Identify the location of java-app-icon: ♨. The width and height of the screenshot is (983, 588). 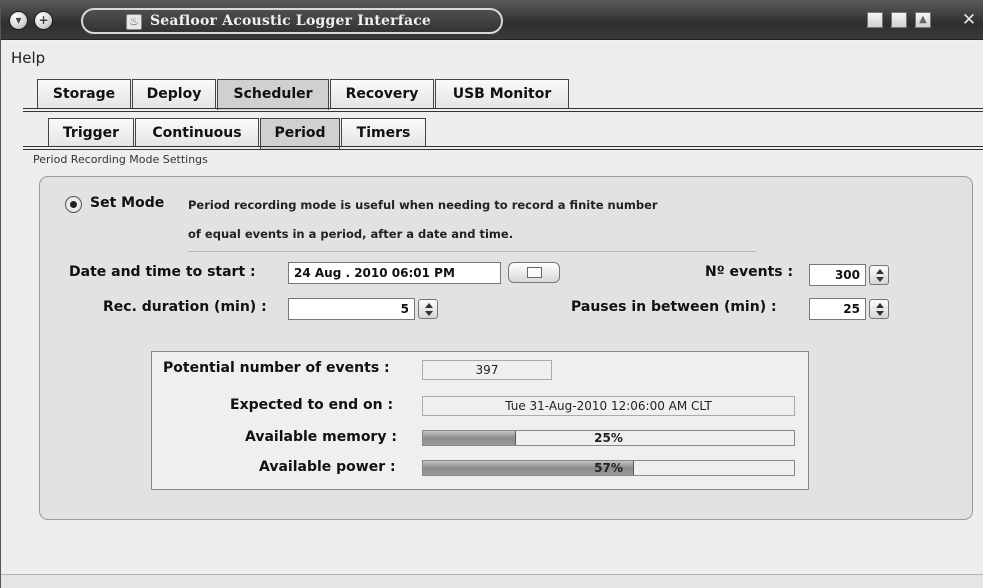
(134, 22).